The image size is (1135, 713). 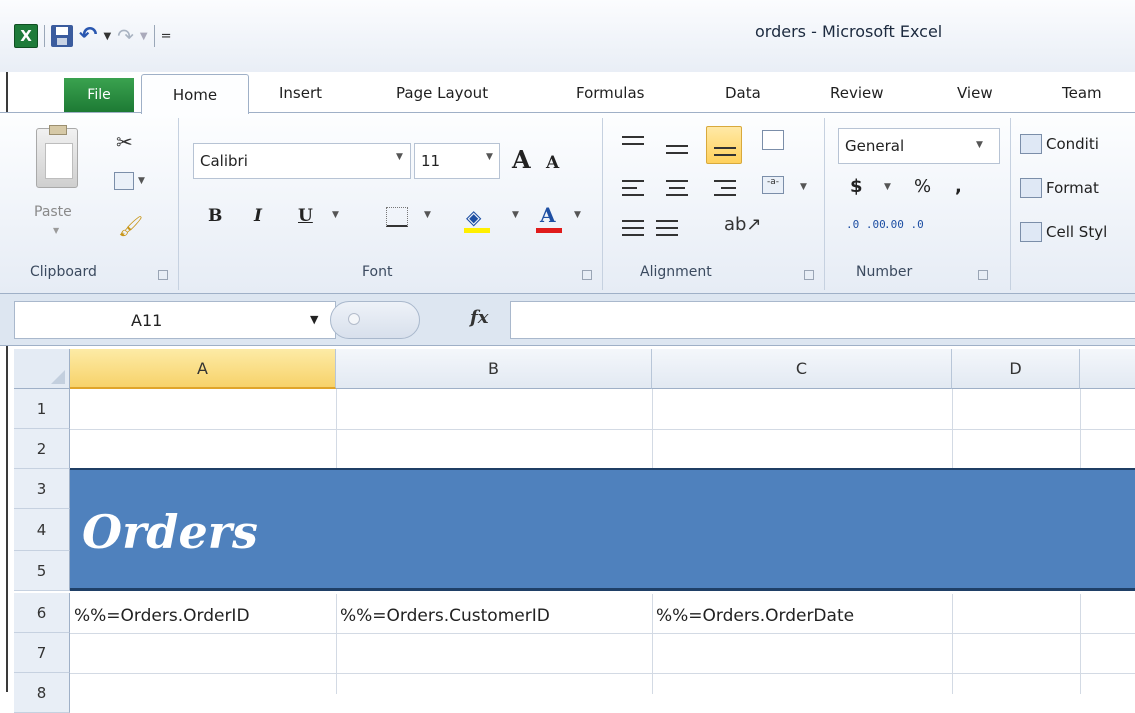 I want to click on currency-button: $, so click(x=856, y=186).